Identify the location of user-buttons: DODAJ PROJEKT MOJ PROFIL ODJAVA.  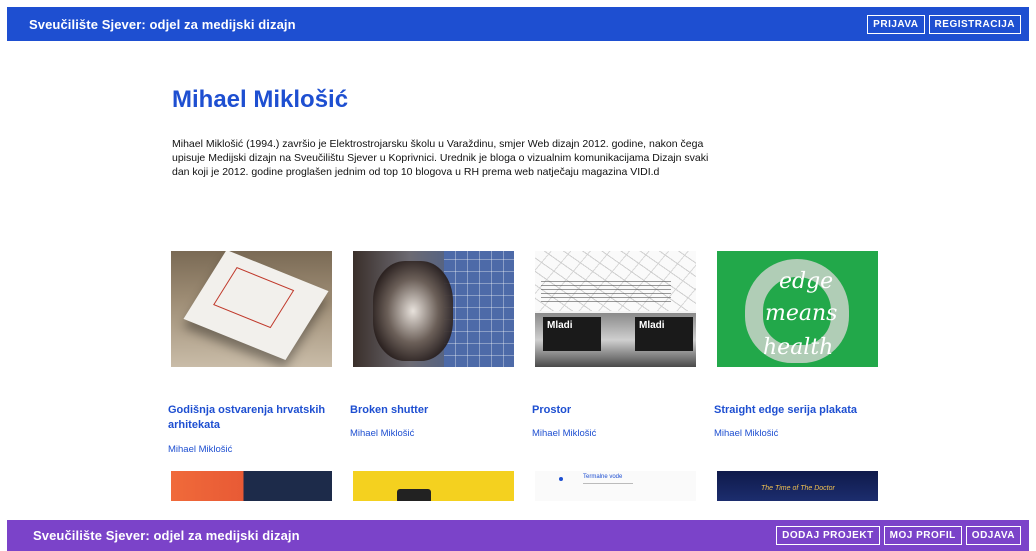
(898, 535).